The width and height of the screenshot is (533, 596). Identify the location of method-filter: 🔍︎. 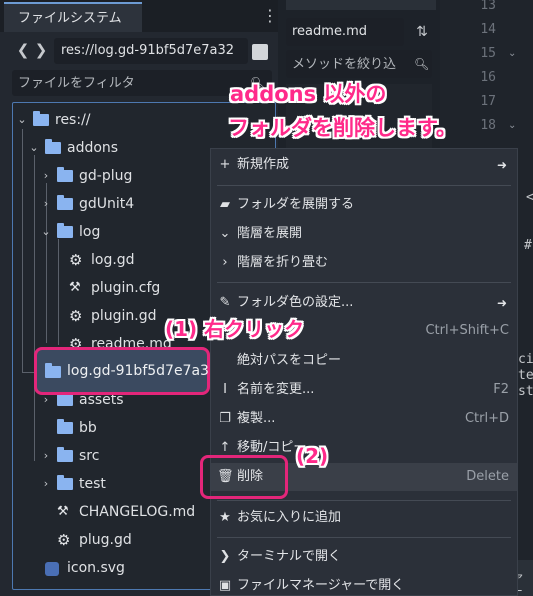
(359, 64).